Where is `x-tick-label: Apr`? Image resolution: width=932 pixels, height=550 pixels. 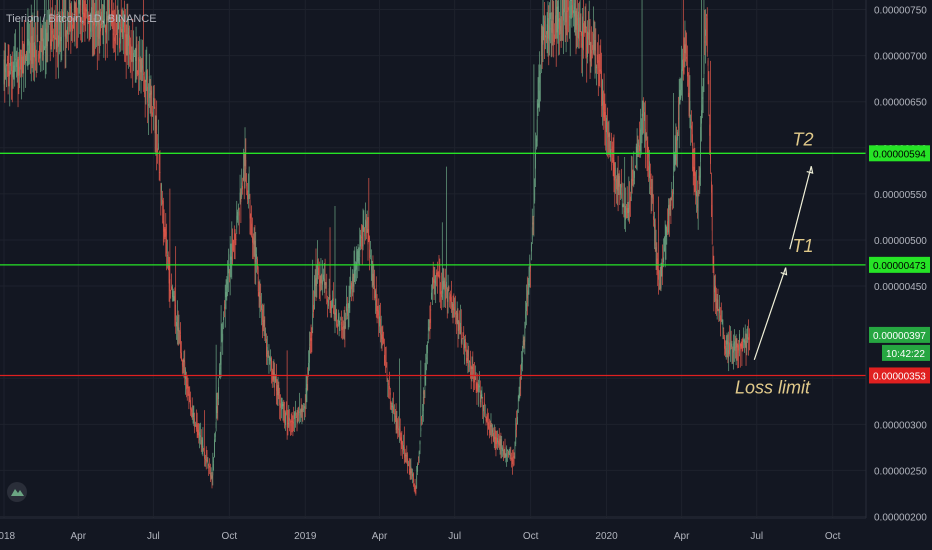 x-tick-label: Apr is located at coordinates (682, 536).